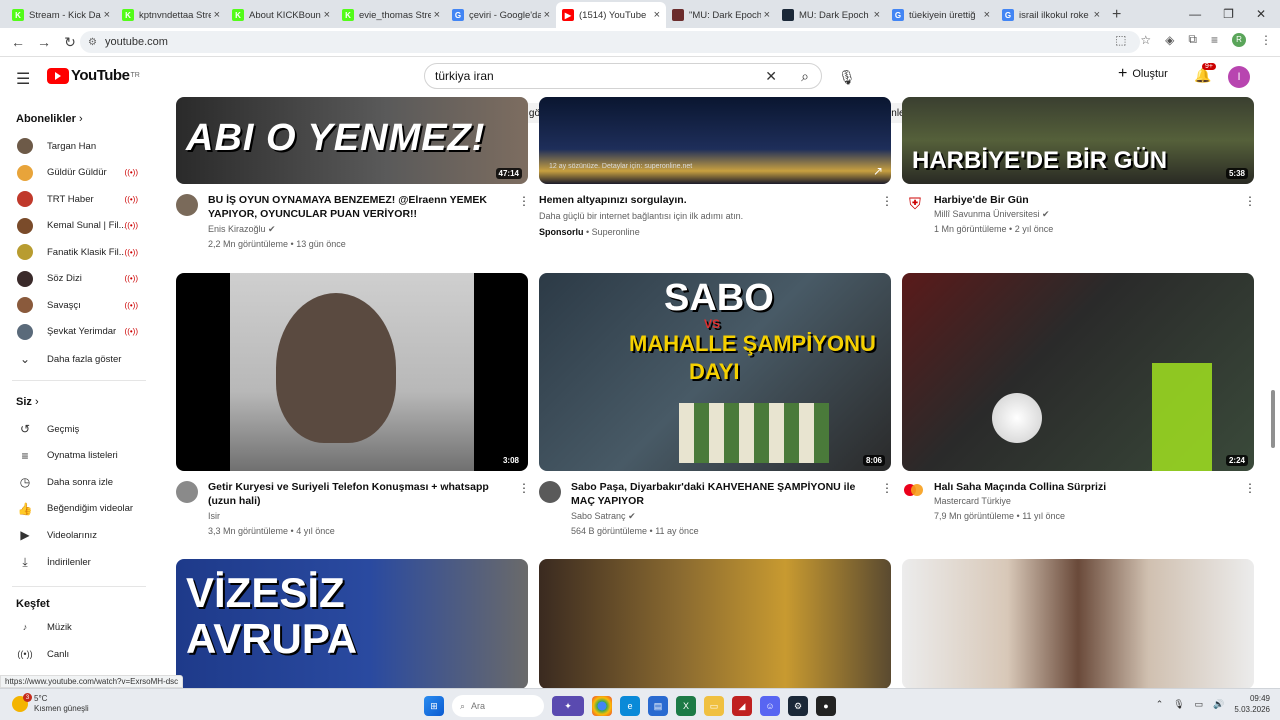 The height and width of the screenshot is (720, 1280). What do you see at coordinates (1266, 40) in the screenshot?
I see `browser-menu-icon: ⋮` at bounding box center [1266, 40].